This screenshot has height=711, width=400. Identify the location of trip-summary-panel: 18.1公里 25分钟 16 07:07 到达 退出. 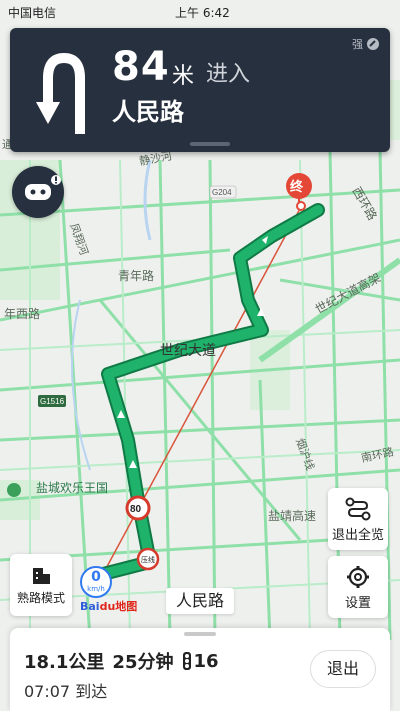
(200, 669).